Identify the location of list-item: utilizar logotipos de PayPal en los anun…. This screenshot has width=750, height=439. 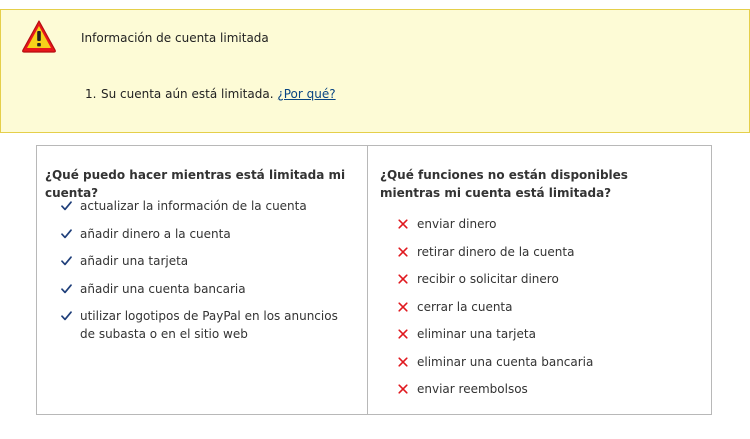
(204, 325).